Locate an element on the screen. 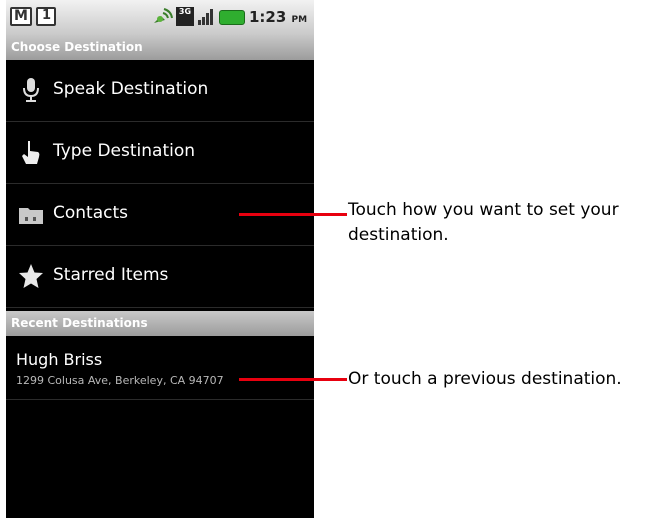 The height and width of the screenshot is (518, 651). type-destination-item: Type Destination is located at coordinates (160, 153).